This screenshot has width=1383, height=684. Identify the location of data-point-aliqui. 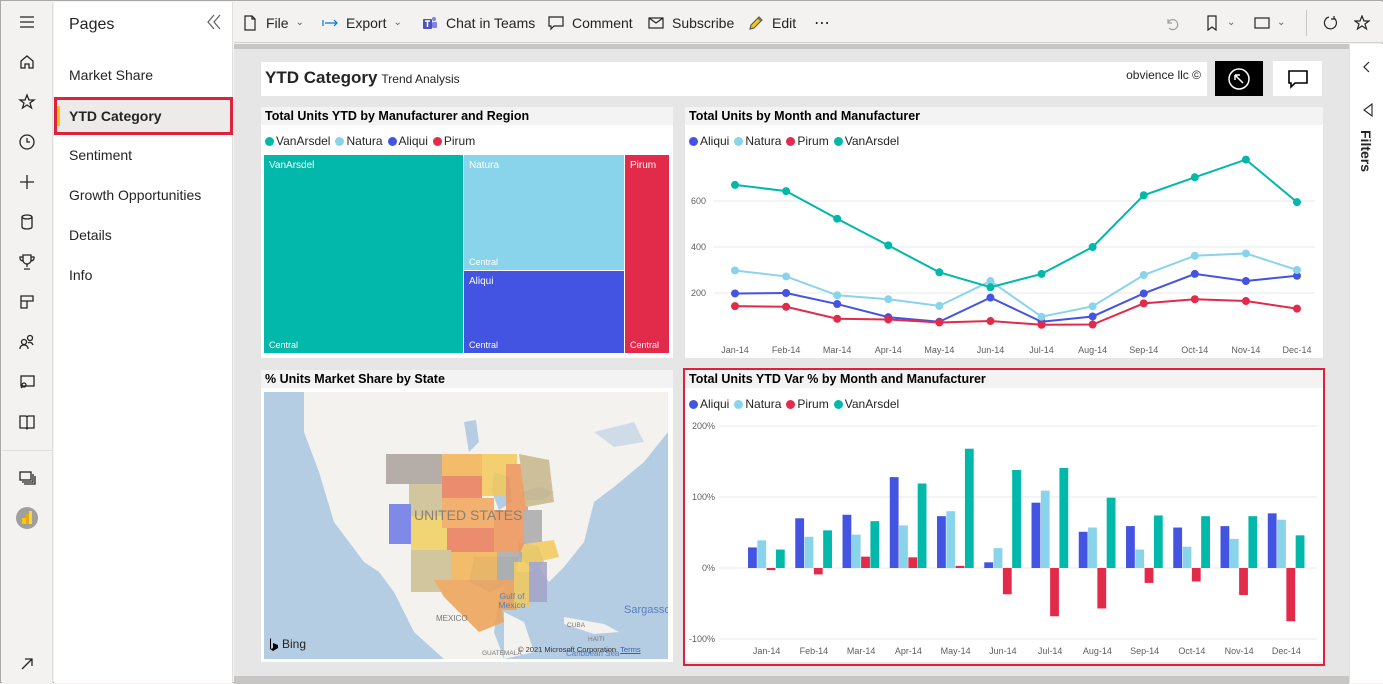
(837, 304).